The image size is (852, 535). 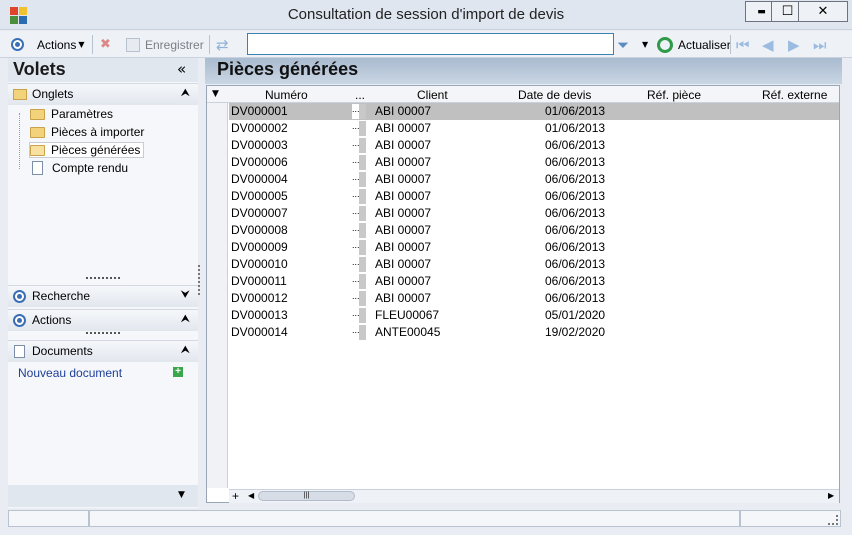 What do you see at coordinates (743, 45) in the screenshot?
I see `first-record-icon: ⏮` at bounding box center [743, 45].